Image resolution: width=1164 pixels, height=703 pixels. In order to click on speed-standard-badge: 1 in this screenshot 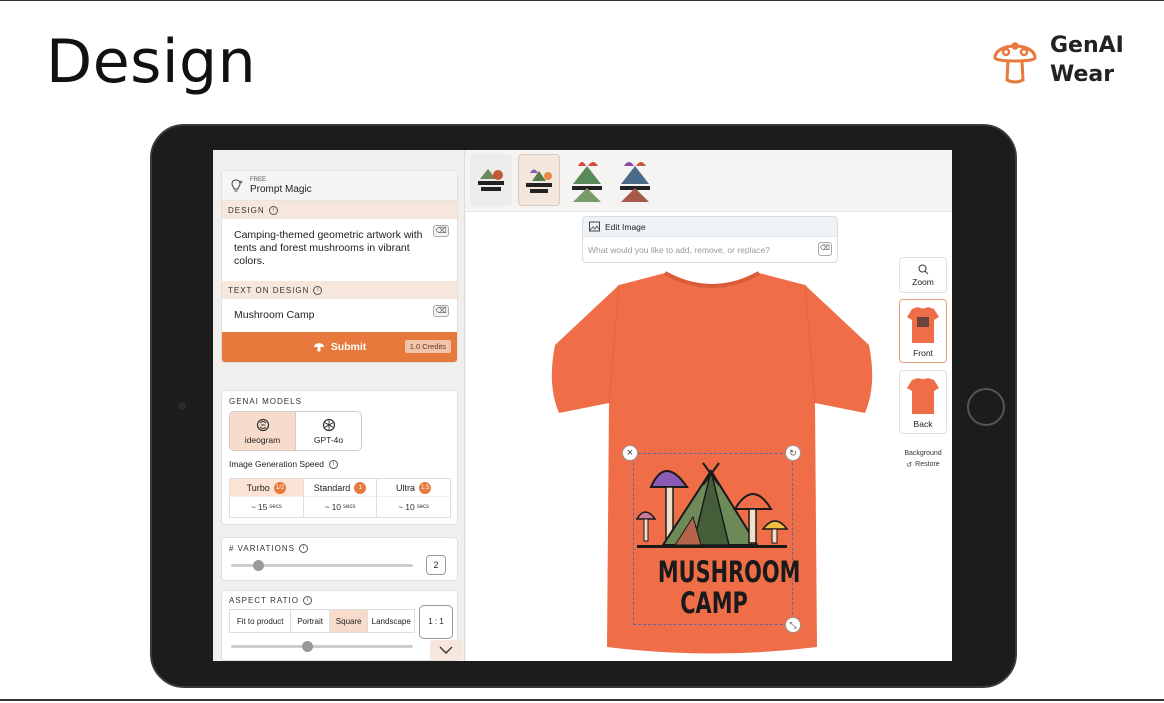, I will do `click(360, 487)`.